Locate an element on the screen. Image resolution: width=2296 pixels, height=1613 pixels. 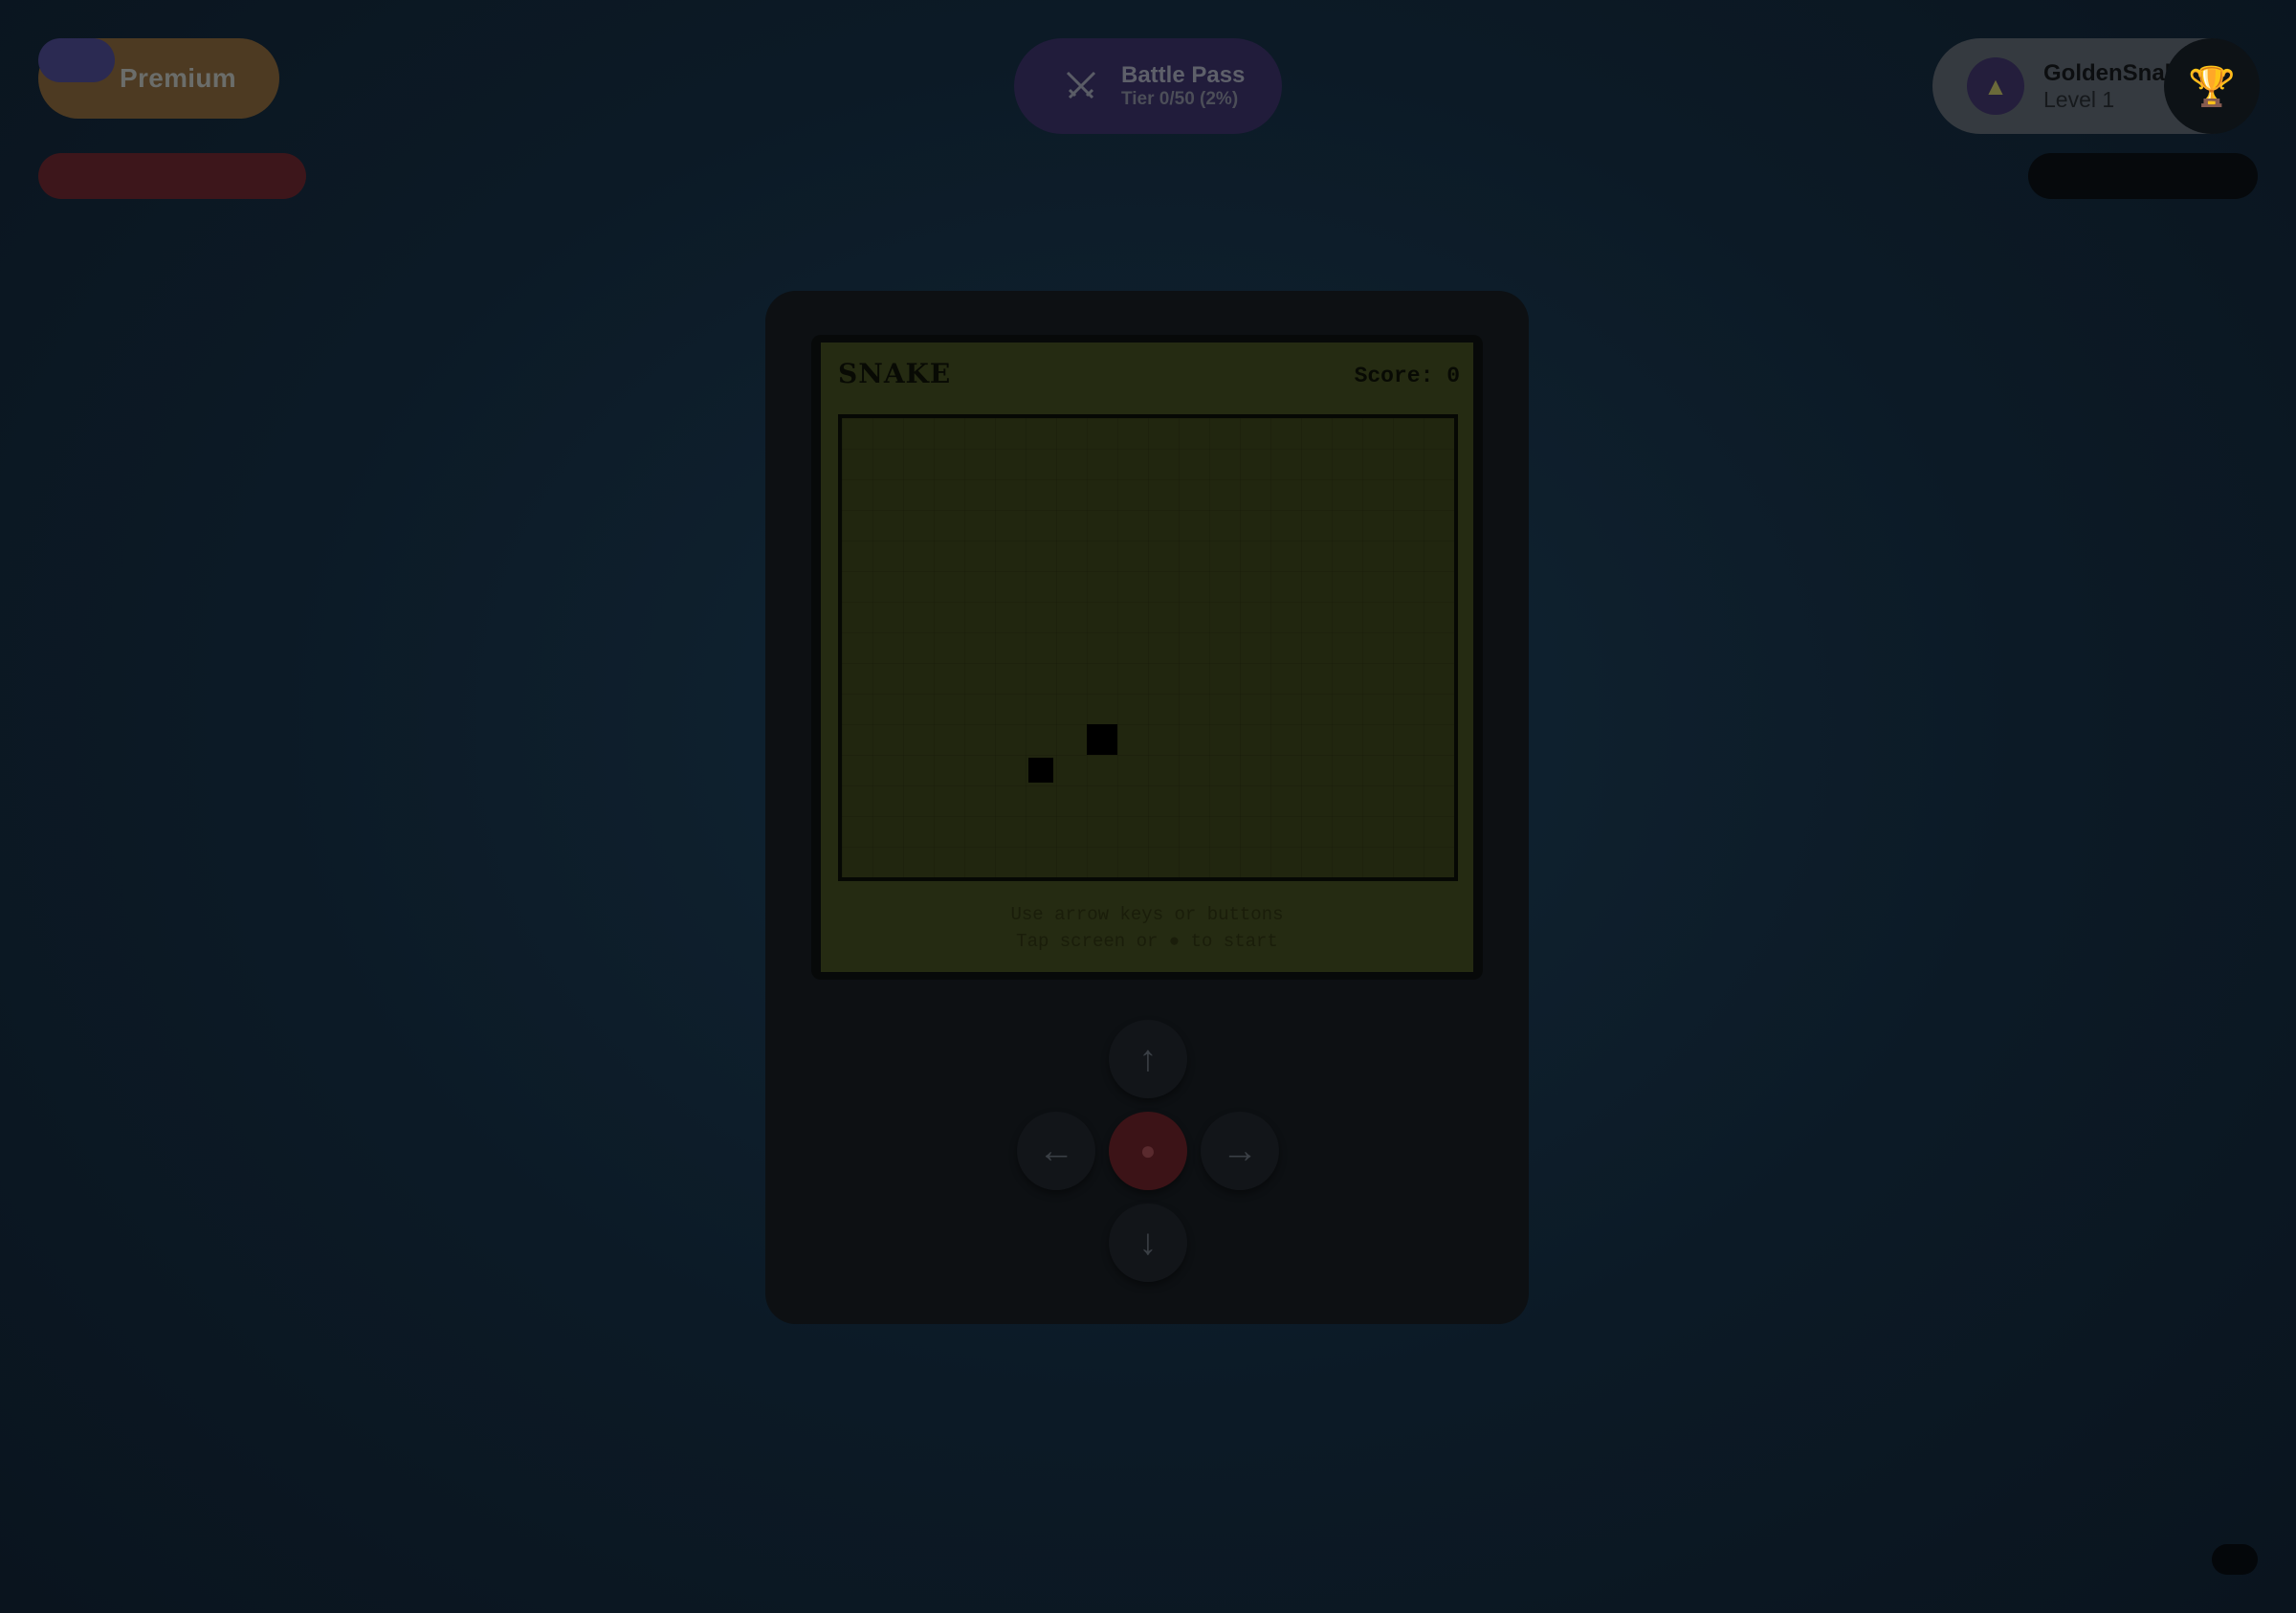
snake-segment is located at coordinates (1040, 770).